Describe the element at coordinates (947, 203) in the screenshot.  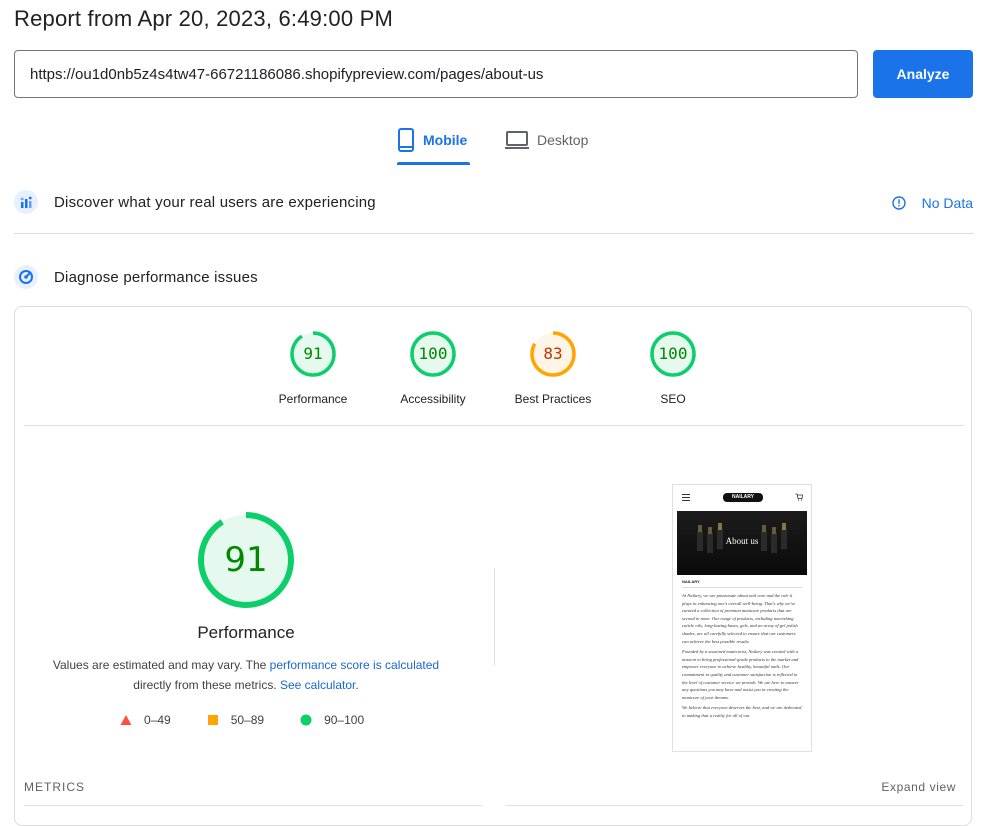
I see `no-data-label: No Data` at that location.